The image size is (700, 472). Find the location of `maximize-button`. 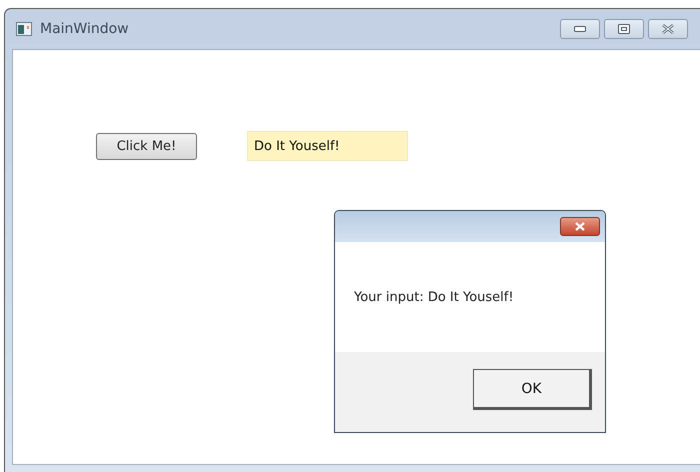

maximize-button is located at coordinates (624, 29).